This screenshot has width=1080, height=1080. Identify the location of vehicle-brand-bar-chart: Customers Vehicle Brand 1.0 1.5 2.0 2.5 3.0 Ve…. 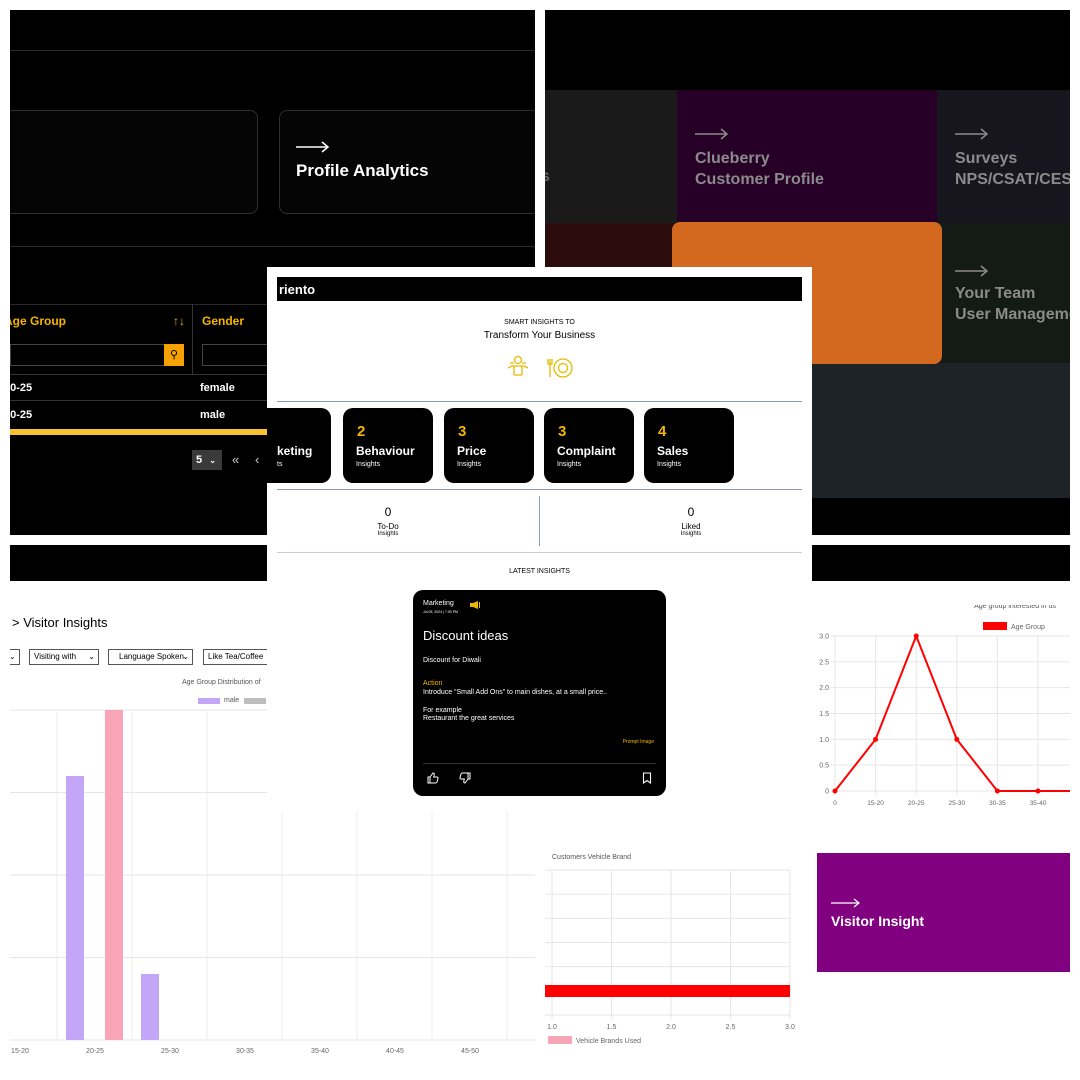
(670, 949).